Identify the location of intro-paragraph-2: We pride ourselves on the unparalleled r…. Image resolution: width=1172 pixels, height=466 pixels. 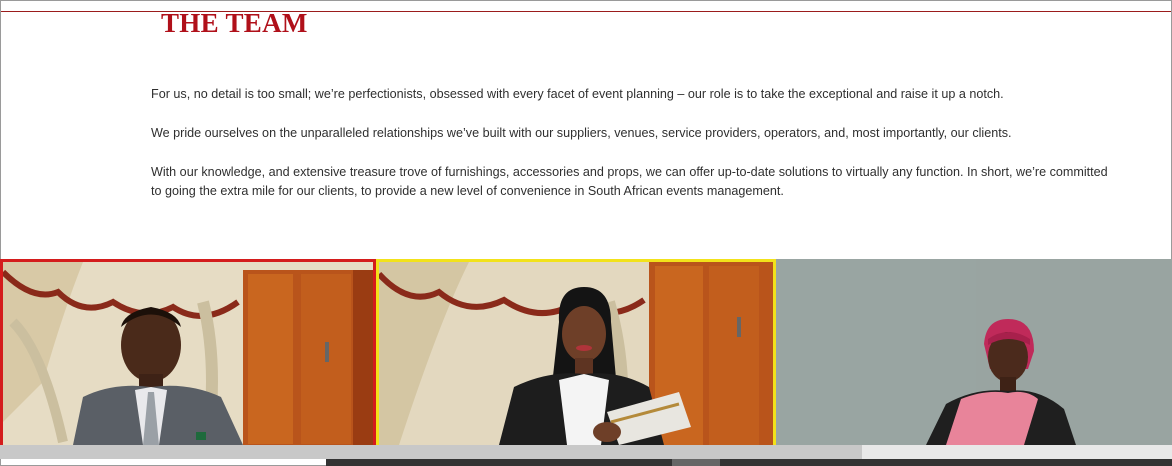
(581, 133).